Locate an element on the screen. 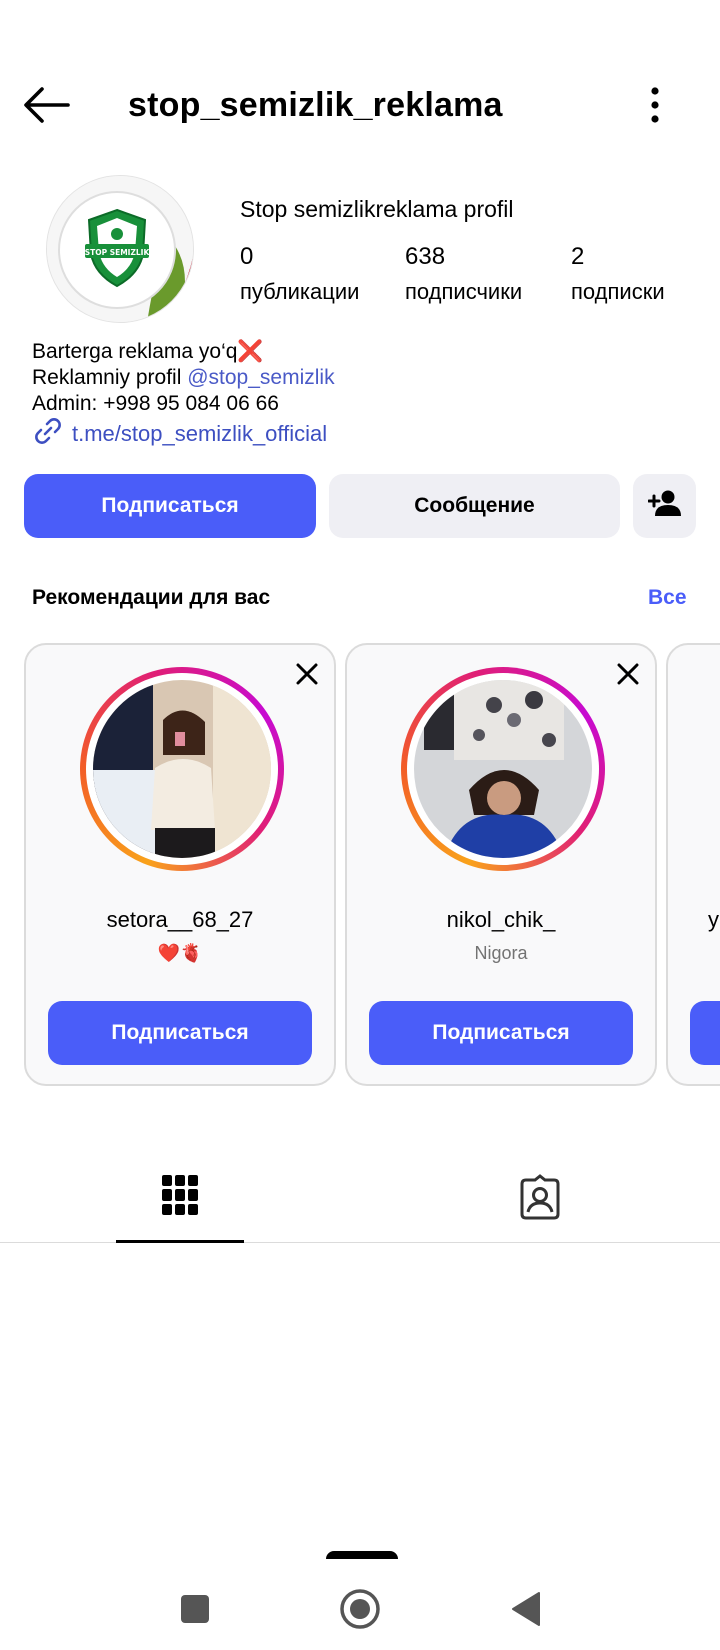  recommendation-card: y is located at coordinates (693, 864).